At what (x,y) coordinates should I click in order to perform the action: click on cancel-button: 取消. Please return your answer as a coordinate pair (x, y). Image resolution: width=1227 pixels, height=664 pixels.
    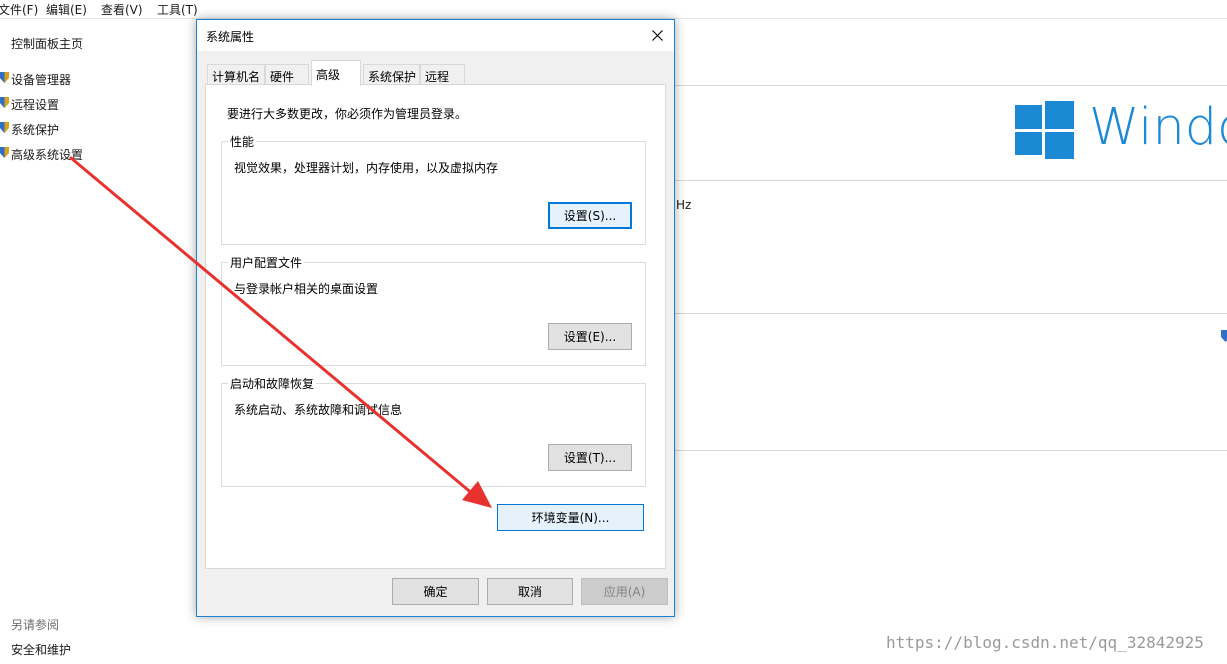
    Looking at the image, I should click on (530, 591).